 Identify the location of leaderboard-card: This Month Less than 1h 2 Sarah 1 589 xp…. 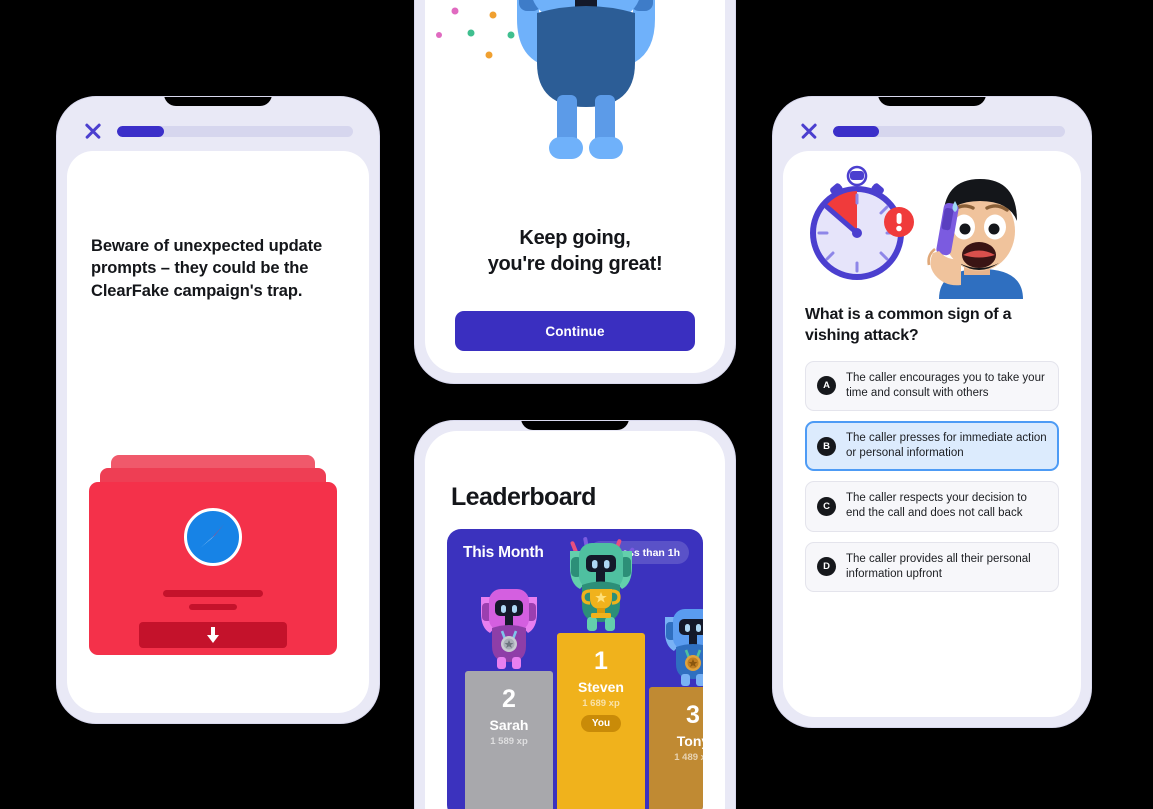
(575, 669).